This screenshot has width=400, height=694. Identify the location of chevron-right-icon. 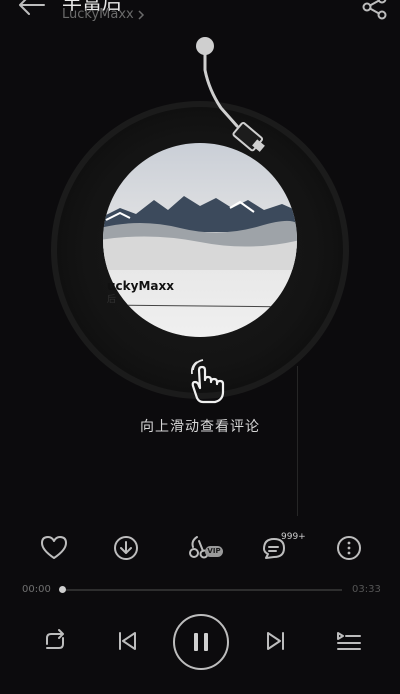
(141, 14).